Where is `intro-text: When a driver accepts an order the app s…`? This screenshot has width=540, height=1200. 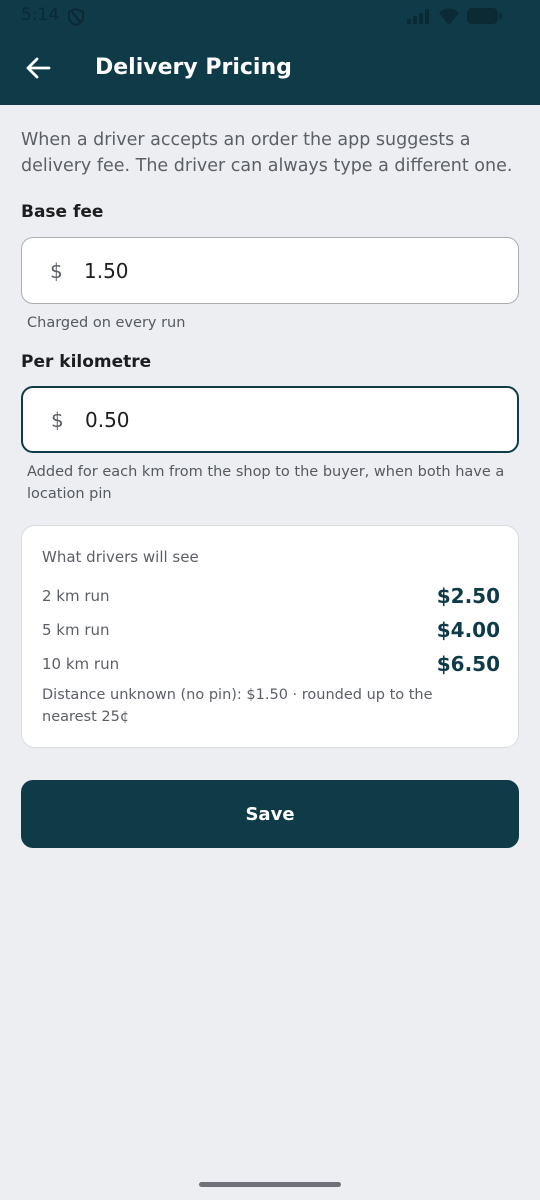
intro-text: When a driver accepts an order the app s… is located at coordinates (267, 153).